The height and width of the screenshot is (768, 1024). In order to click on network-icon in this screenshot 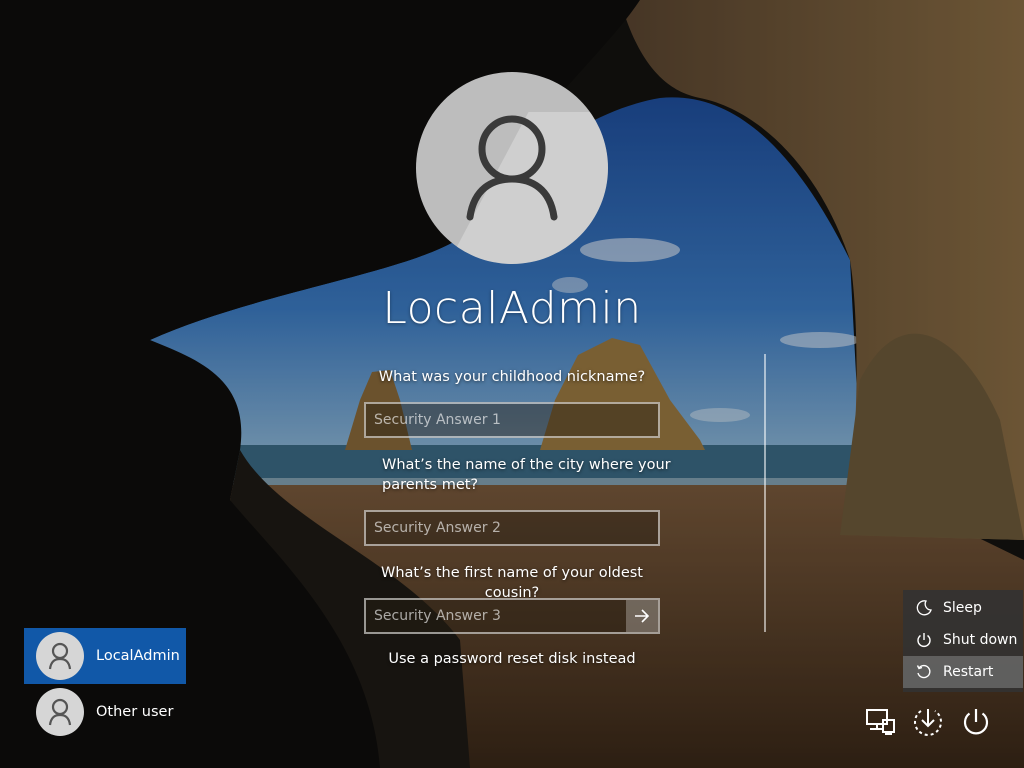, I will do `click(880, 722)`.